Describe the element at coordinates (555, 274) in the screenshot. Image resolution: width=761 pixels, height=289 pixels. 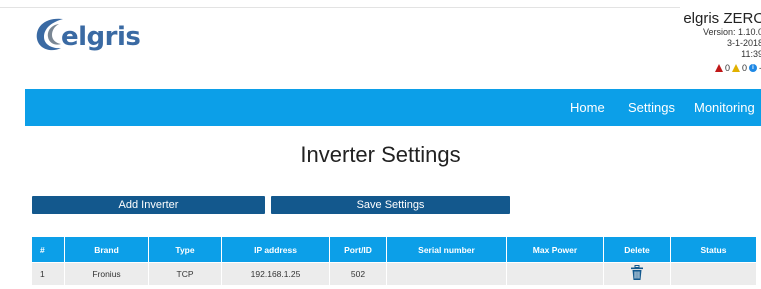
I see `cell-max-power` at that location.